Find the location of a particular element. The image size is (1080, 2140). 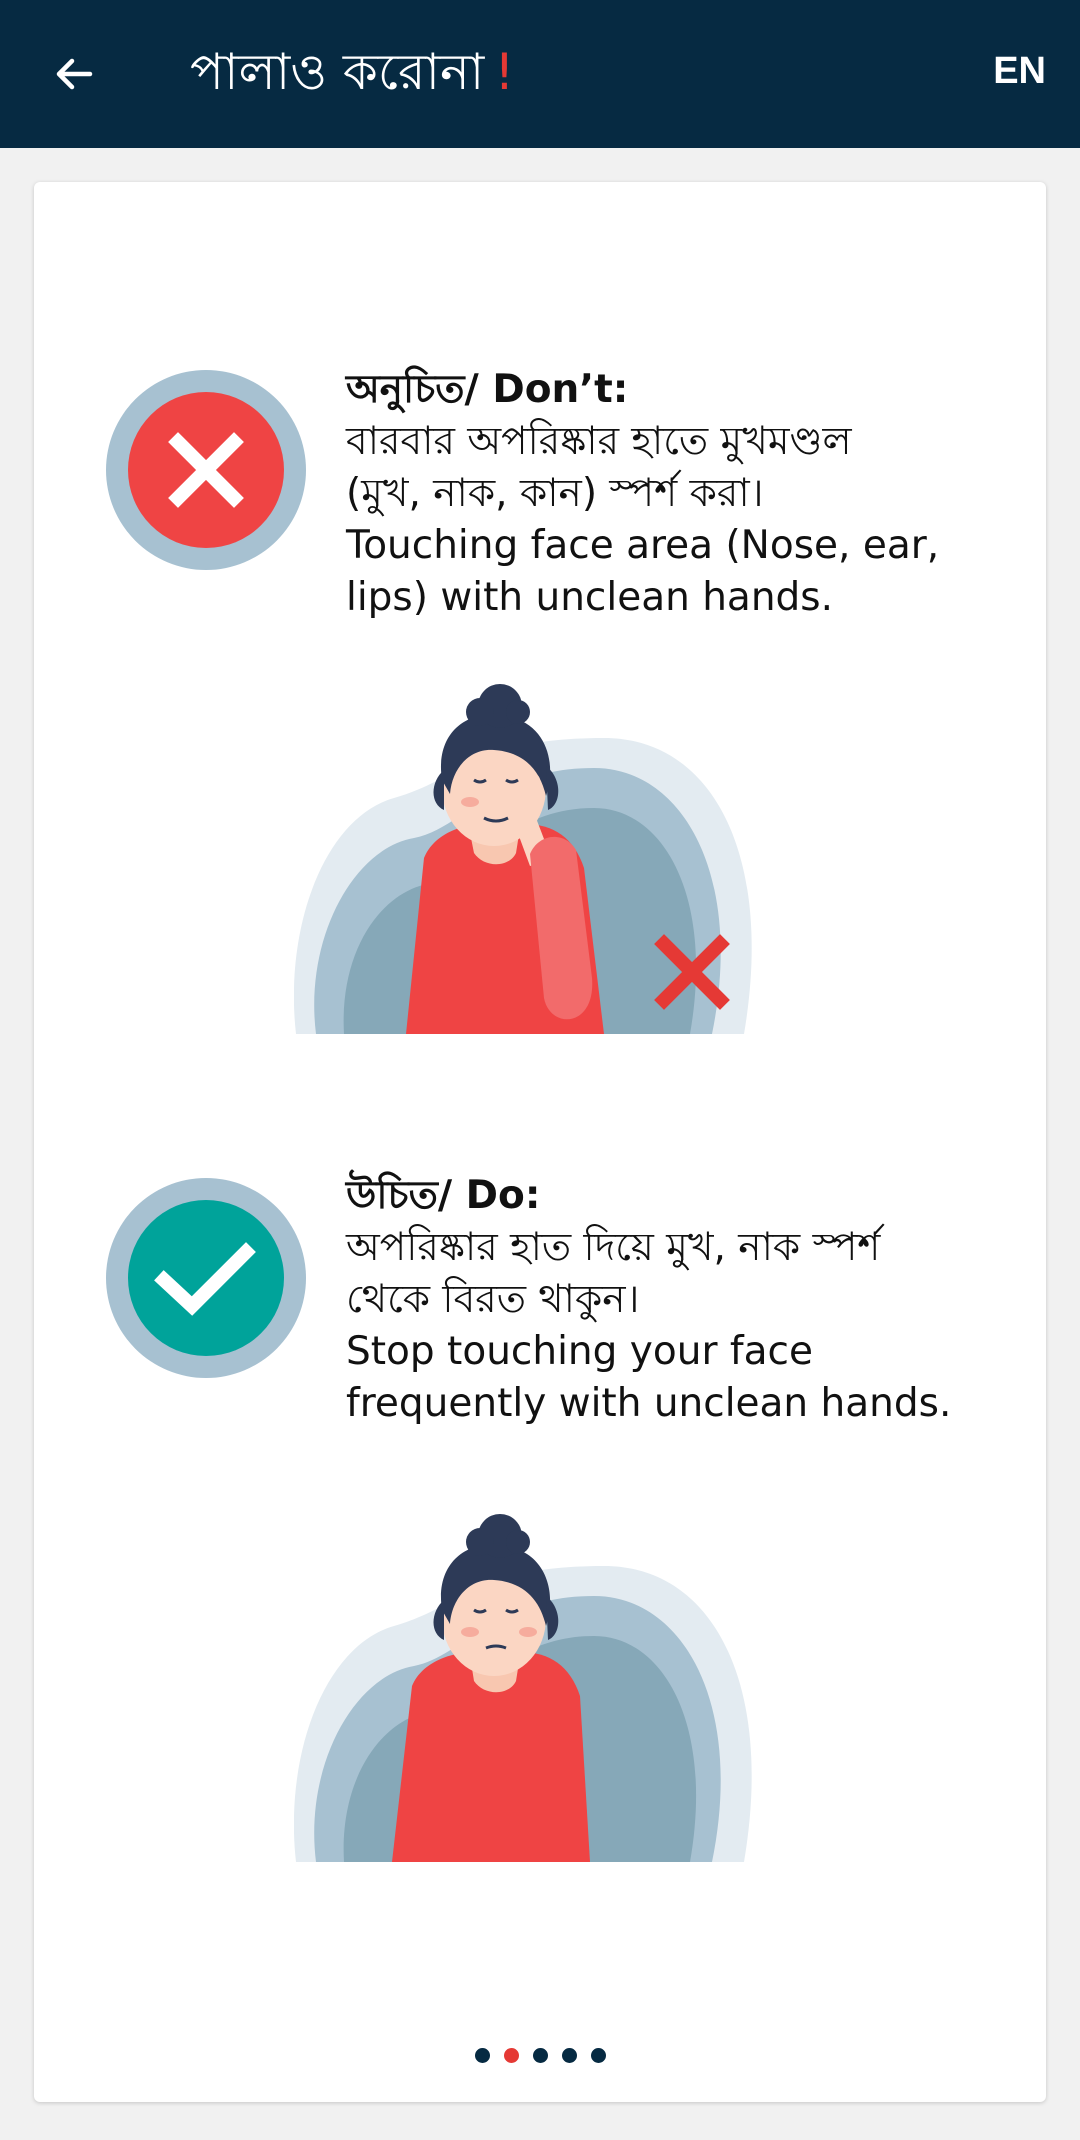

cross-icon is located at coordinates (206, 470).